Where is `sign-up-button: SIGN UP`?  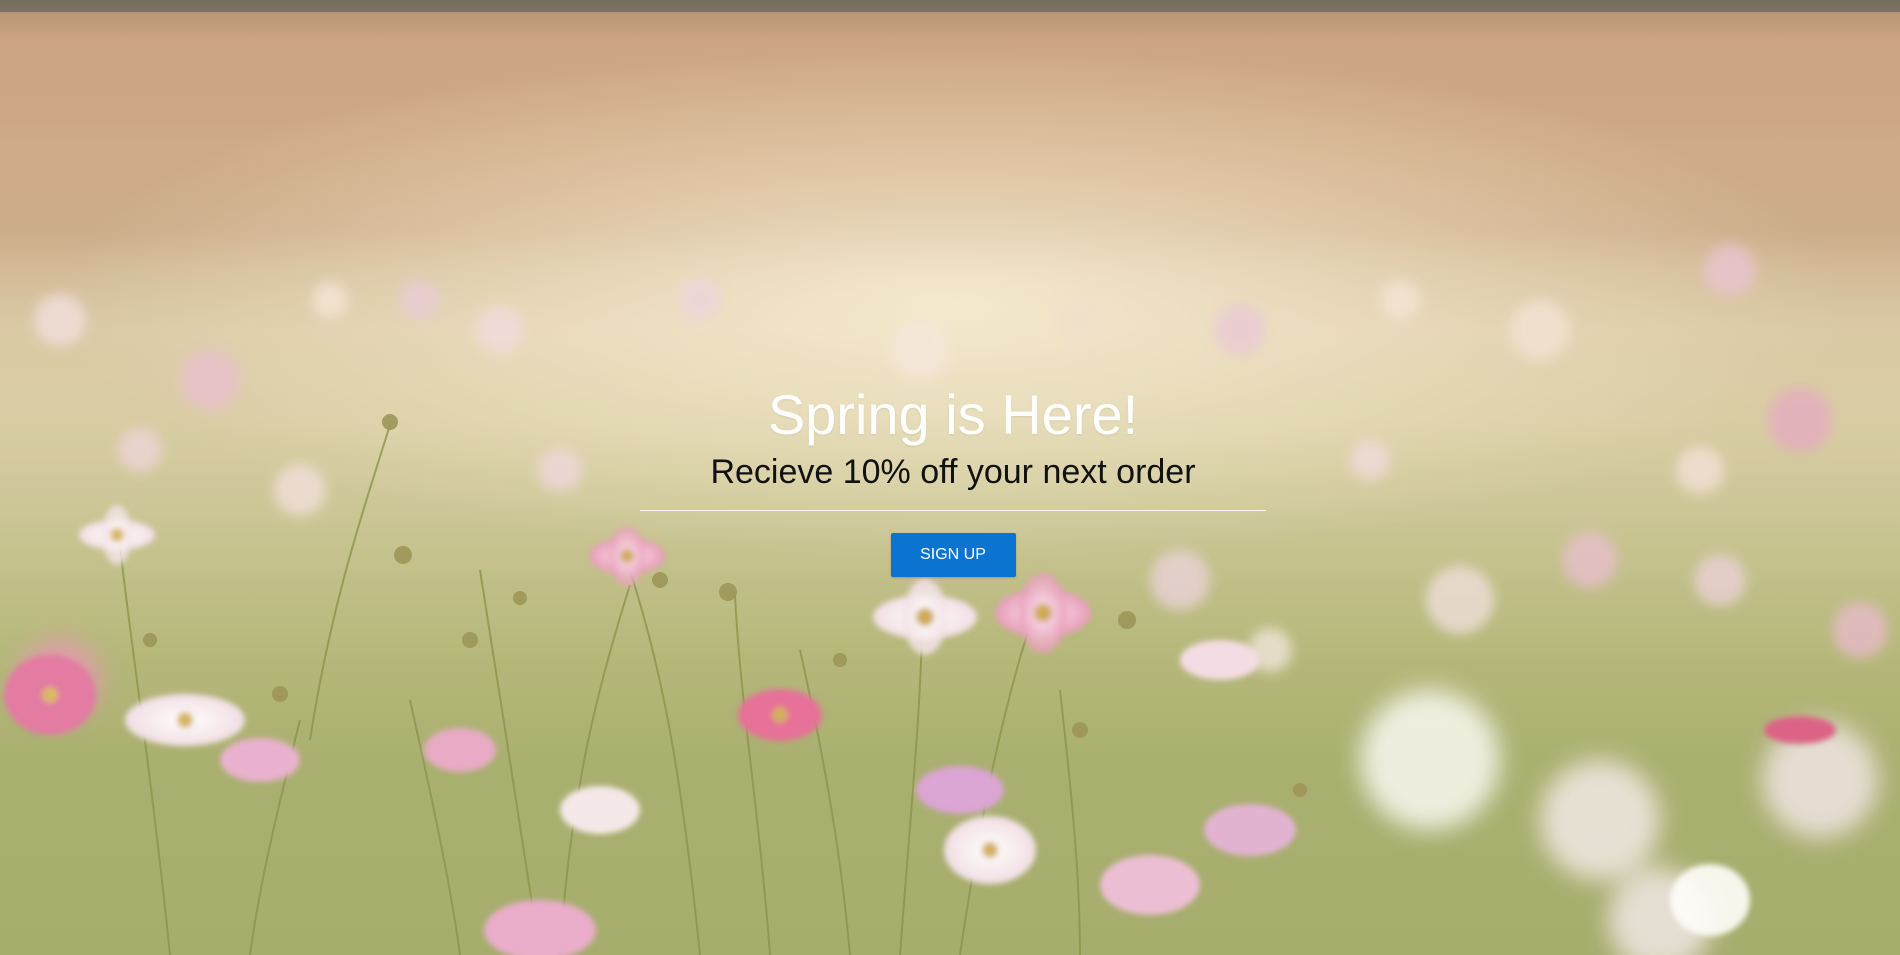 sign-up-button: SIGN UP is located at coordinates (953, 555).